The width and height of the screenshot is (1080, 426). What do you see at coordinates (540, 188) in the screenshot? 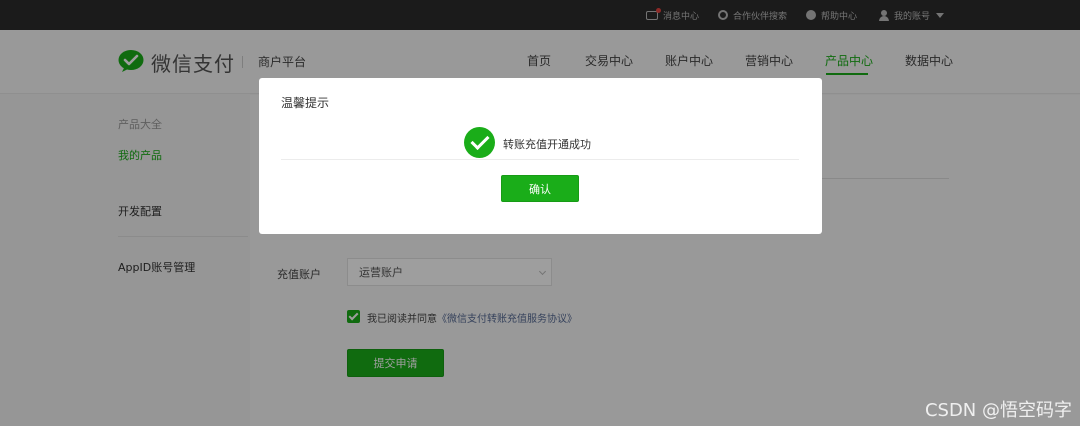
I see `confirm-button: 确认` at bounding box center [540, 188].